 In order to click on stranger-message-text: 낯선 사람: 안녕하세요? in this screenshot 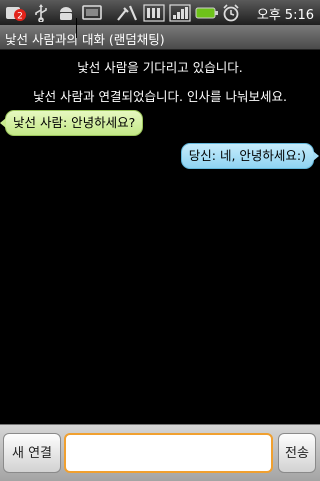, I will do `click(74, 122)`.